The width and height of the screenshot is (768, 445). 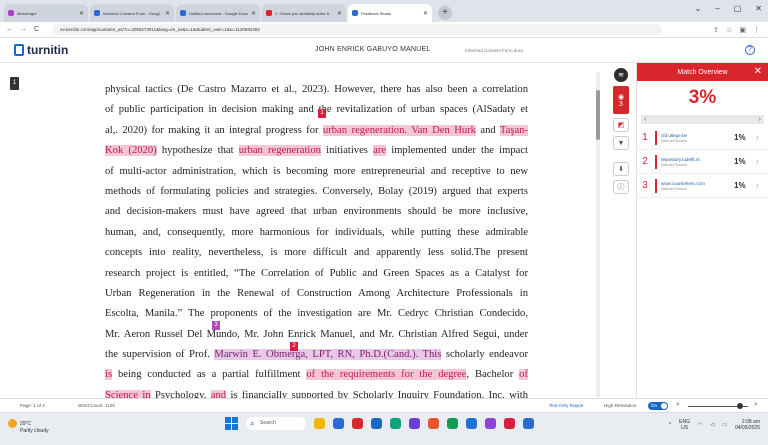 What do you see at coordinates (294, 346) in the screenshot?
I see `match-marker-2: 2` at bounding box center [294, 346].